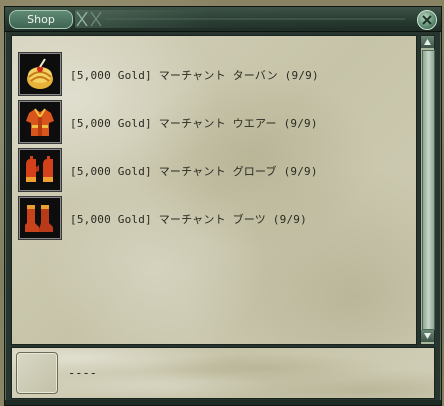 This screenshot has height=406, width=444. I want to click on arrow-up-icon, so click(427, 42).